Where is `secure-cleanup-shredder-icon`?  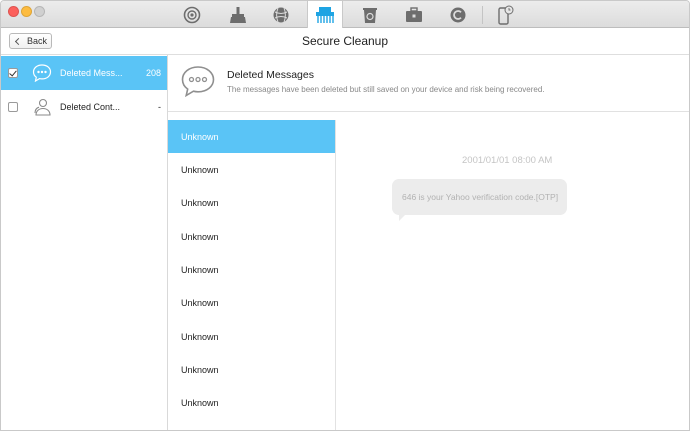
secure-cleanup-shredder-icon is located at coordinates (325, 15).